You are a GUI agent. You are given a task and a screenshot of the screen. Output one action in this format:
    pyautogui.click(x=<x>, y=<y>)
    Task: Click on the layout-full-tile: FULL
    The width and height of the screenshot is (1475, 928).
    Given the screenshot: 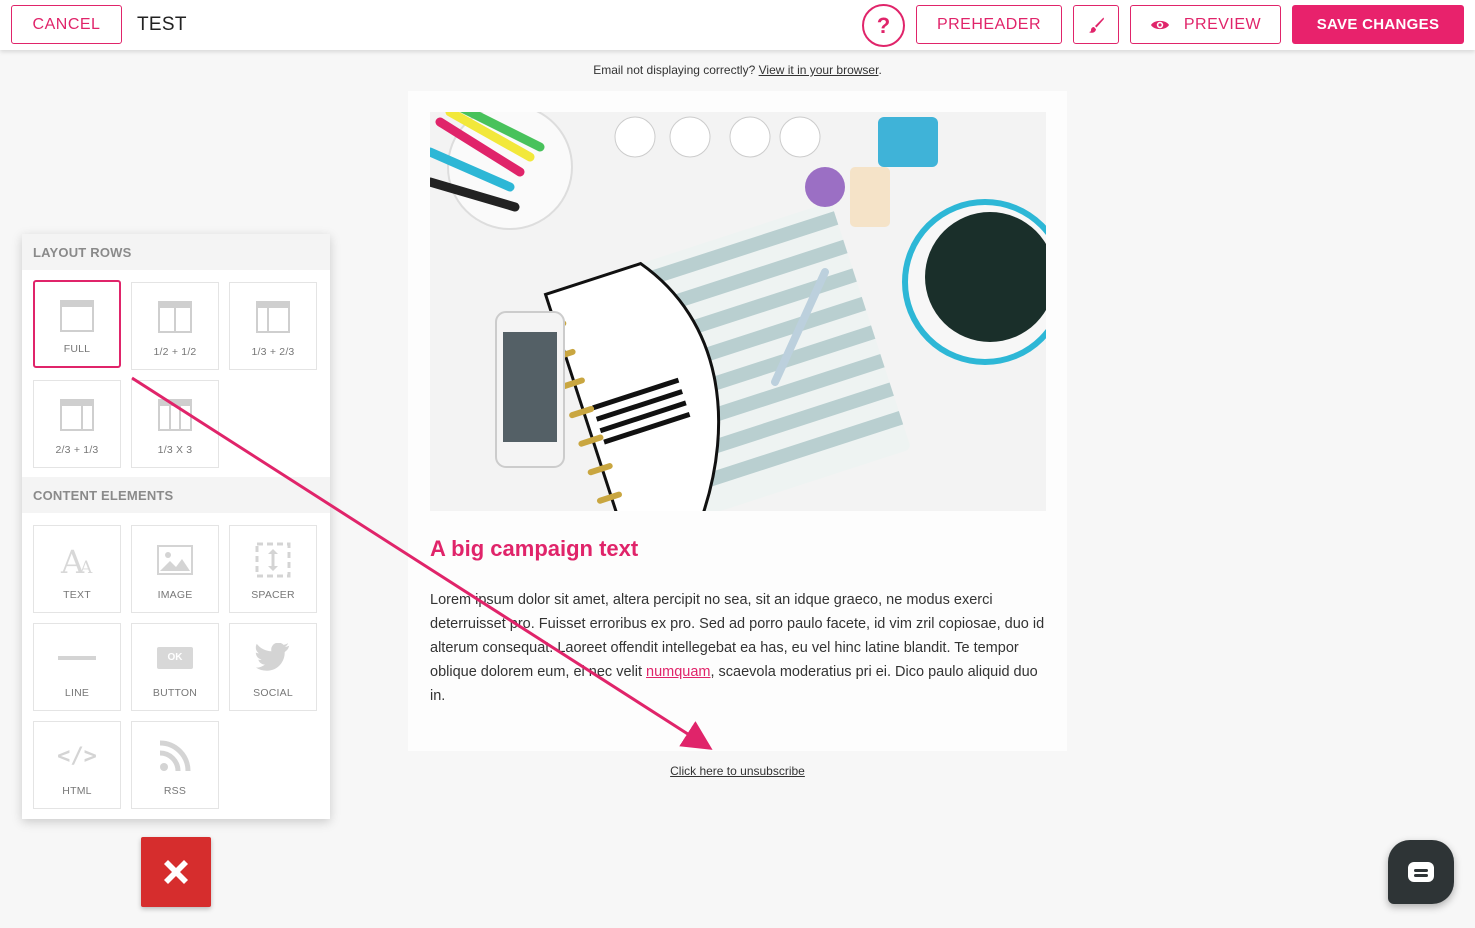 What is the action you would take?
    pyautogui.click(x=77, y=324)
    